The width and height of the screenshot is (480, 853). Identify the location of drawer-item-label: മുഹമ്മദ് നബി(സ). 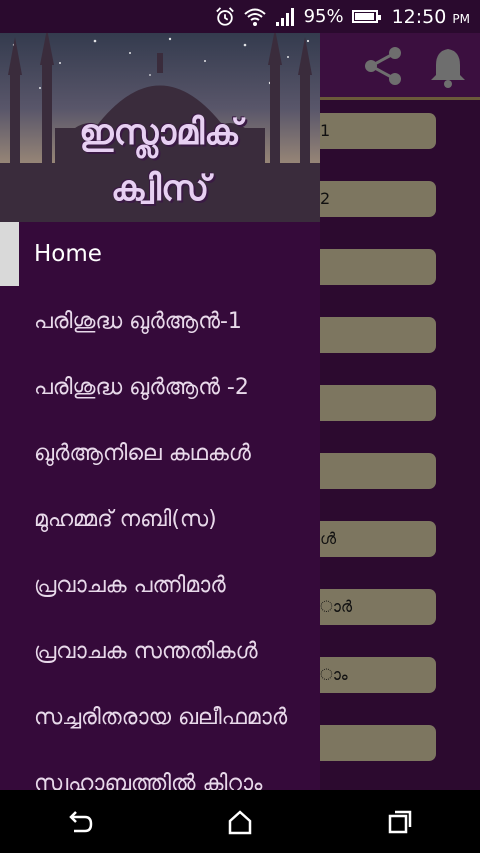
(125, 519).